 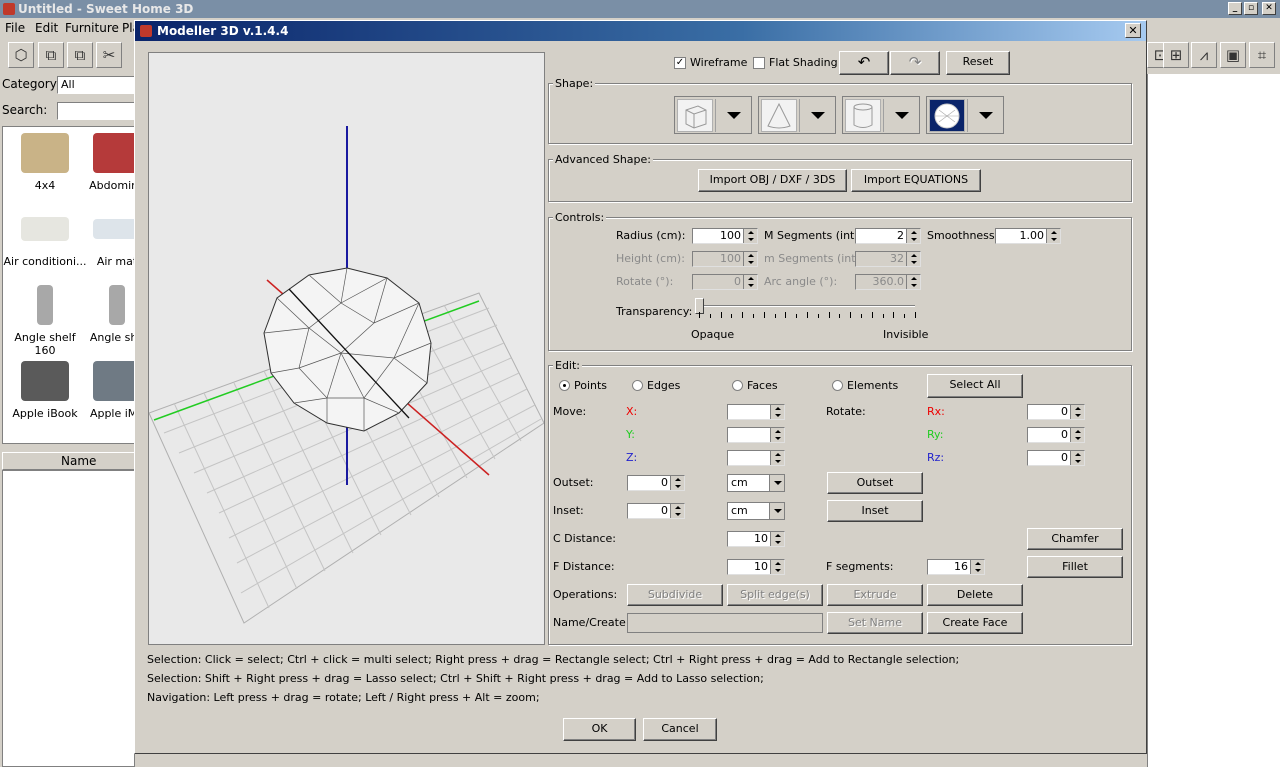 I want to click on delete-button: Delete, so click(x=975, y=595).